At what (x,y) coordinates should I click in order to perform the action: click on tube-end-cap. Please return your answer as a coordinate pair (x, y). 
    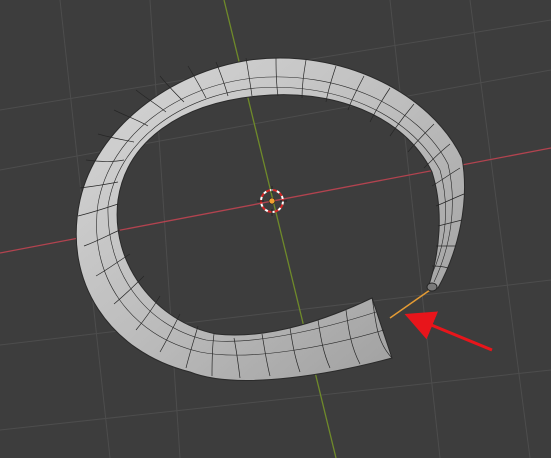
    Looking at the image, I should click on (432, 287).